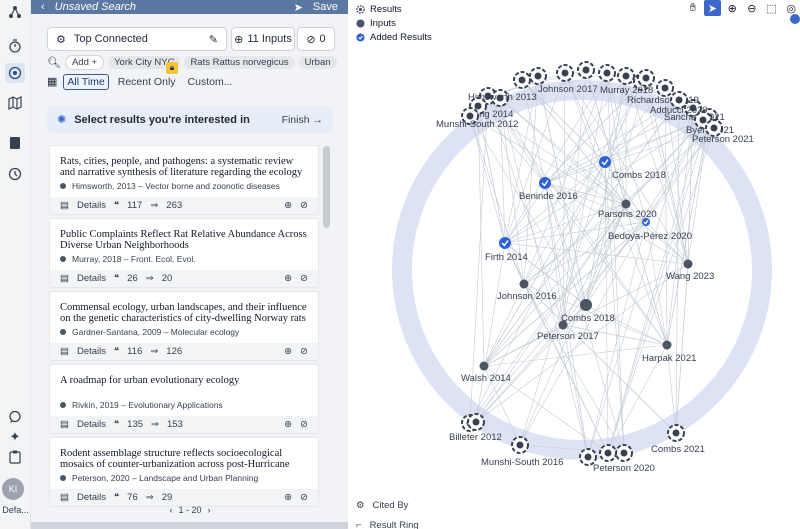 The height and width of the screenshot is (529, 800). What do you see at coordinates (135, 424) in the screenshot?
I see `reference-count: 135` at bounding box center [135, 424].